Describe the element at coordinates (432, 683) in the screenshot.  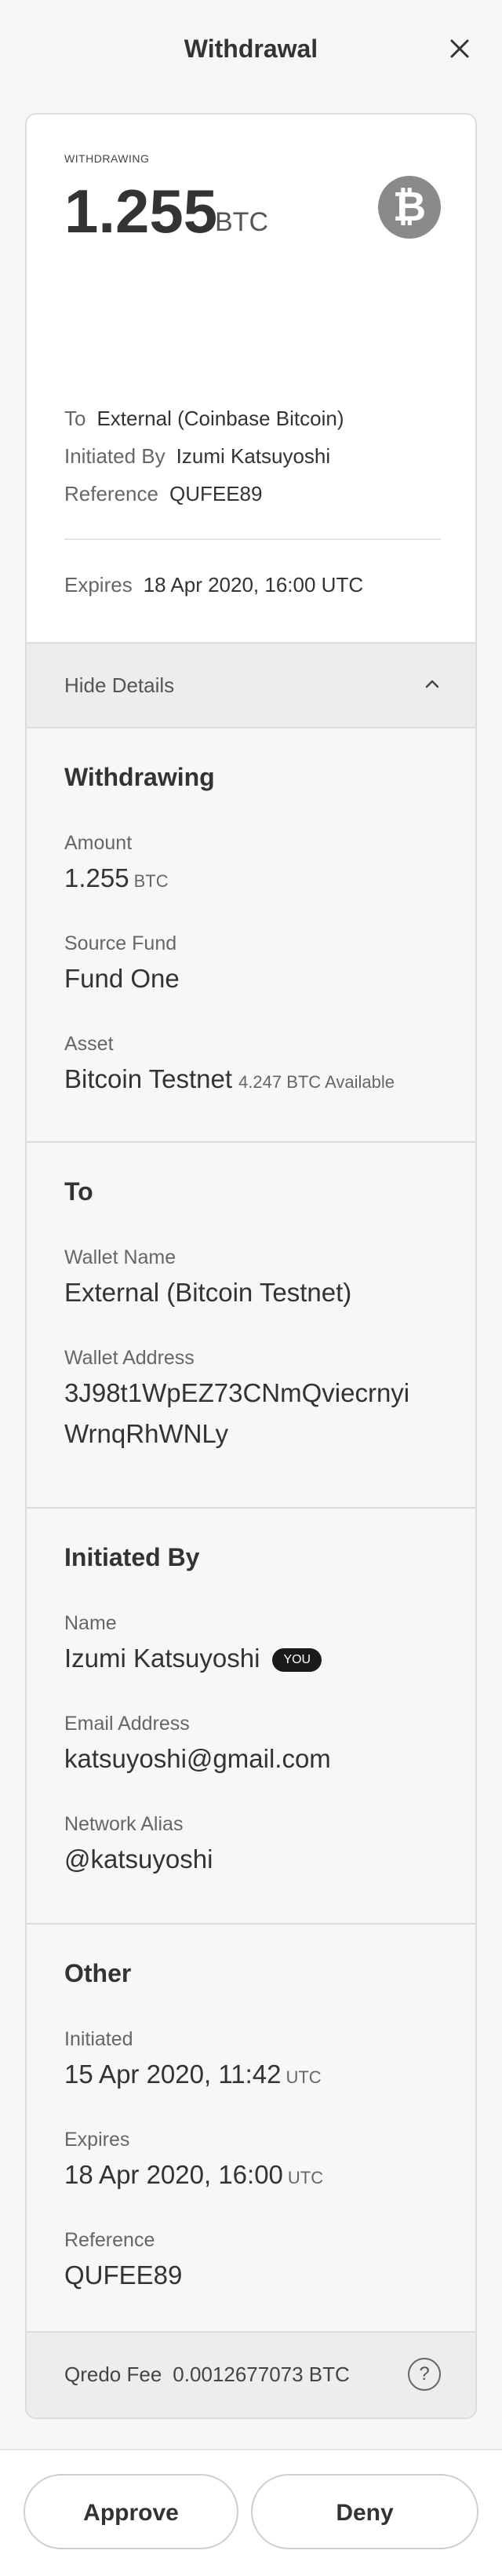
I see `chevron-up-icon` at that location.